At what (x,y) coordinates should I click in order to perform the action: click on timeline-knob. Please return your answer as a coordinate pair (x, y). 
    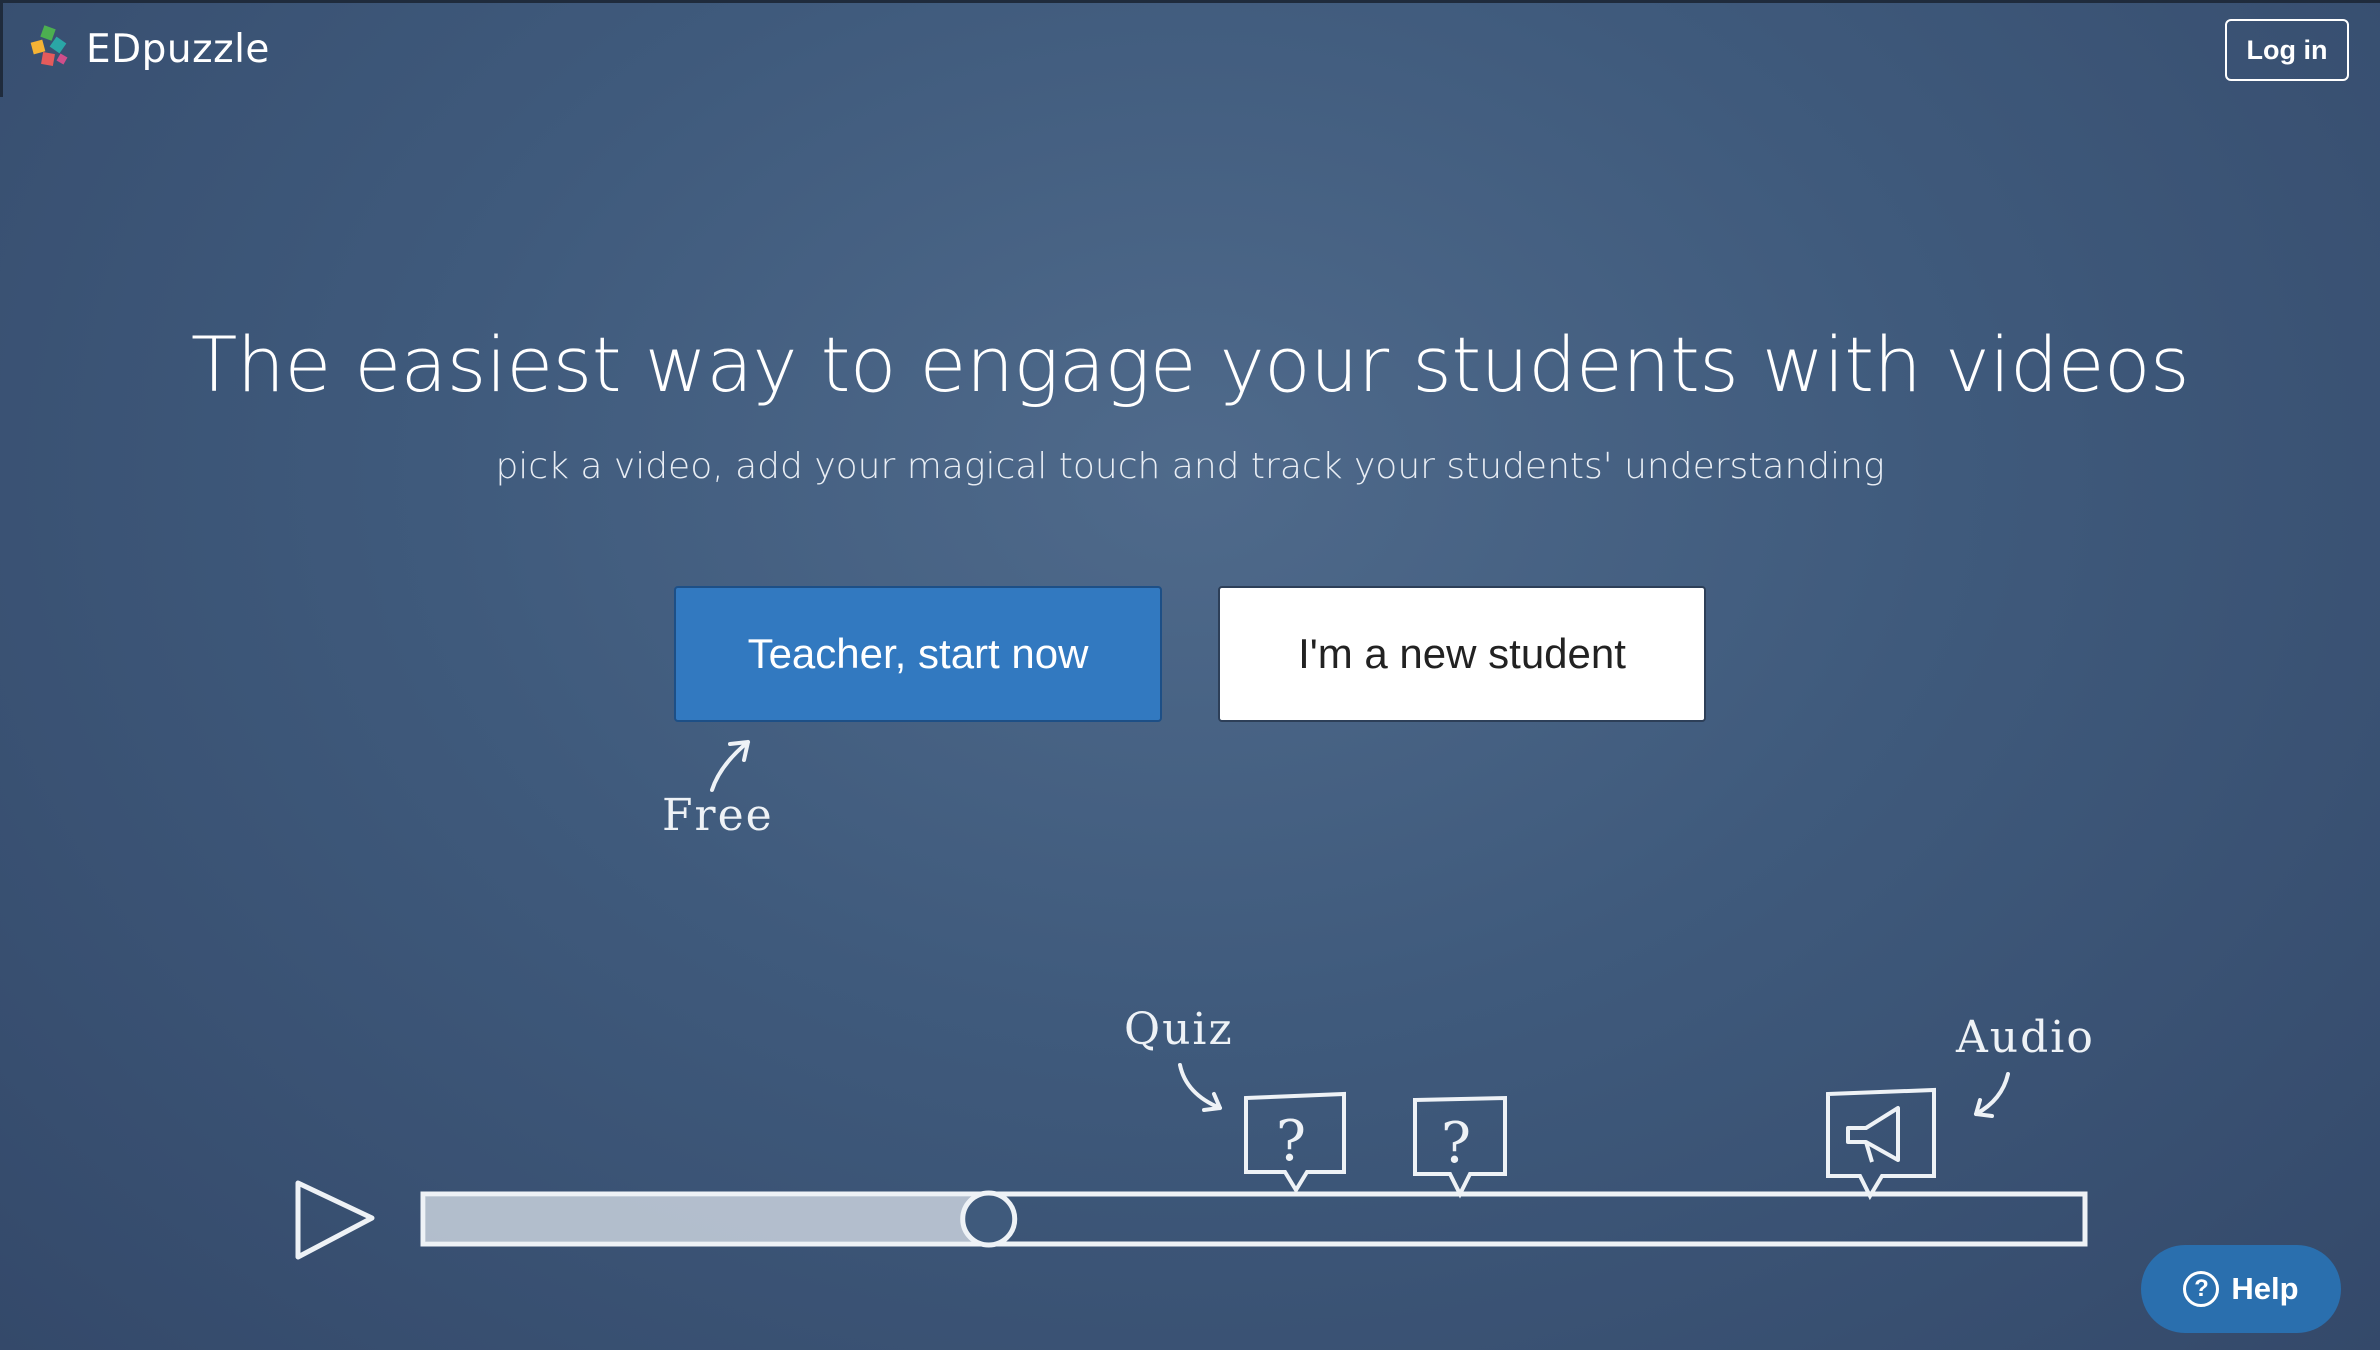
    Looking at the image, I should click on (989, 1219).